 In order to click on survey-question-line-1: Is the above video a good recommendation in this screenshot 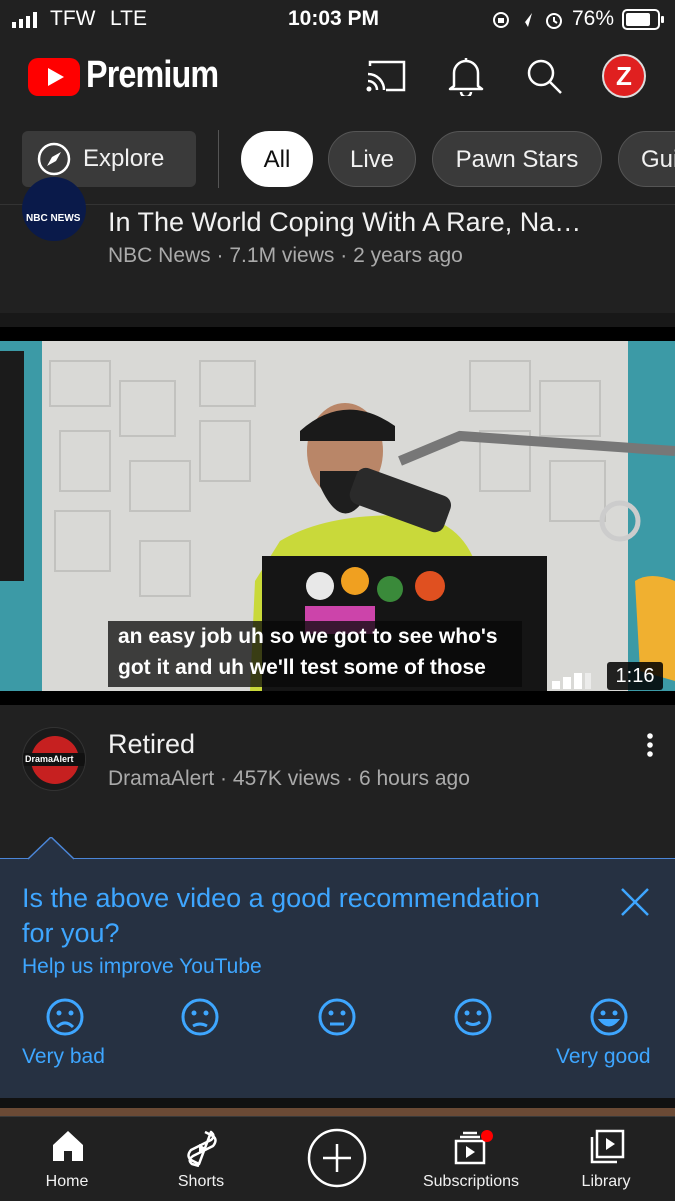, I will do `click(281, 898)`.